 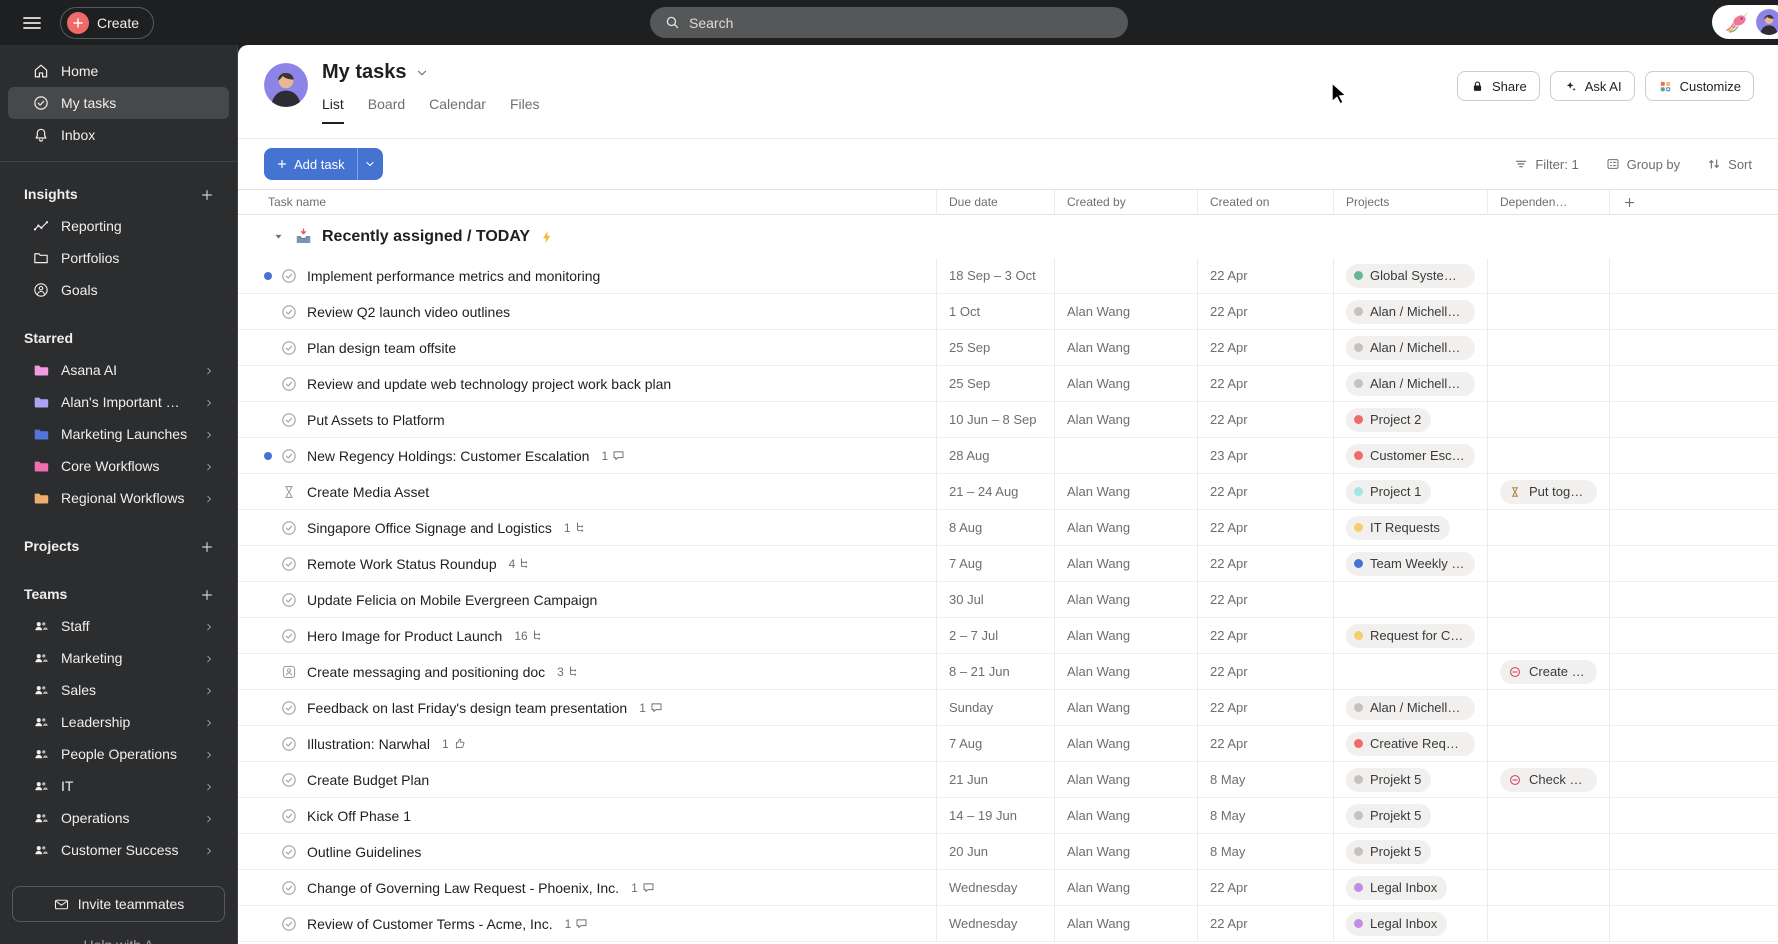 I want to click on project-pill: IT Requests, so click(x=1398, y=527).